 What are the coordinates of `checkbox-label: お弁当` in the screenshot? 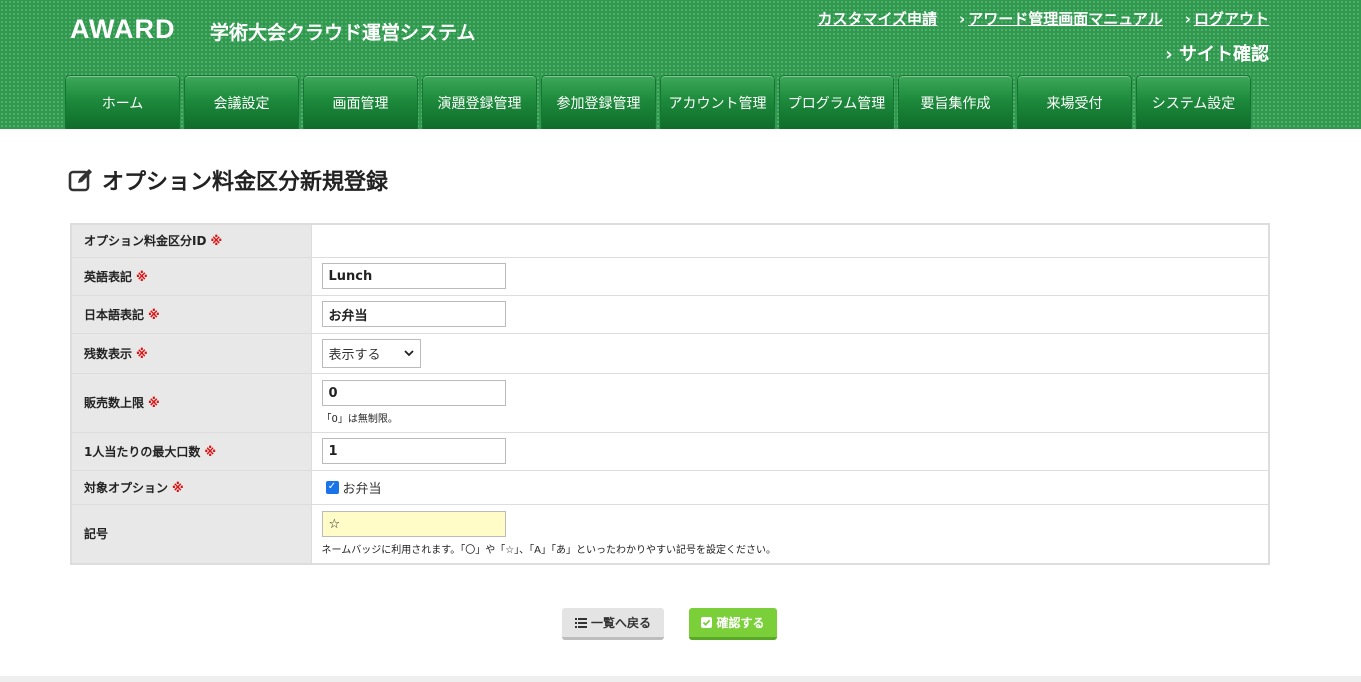 It's located at (362, 489).